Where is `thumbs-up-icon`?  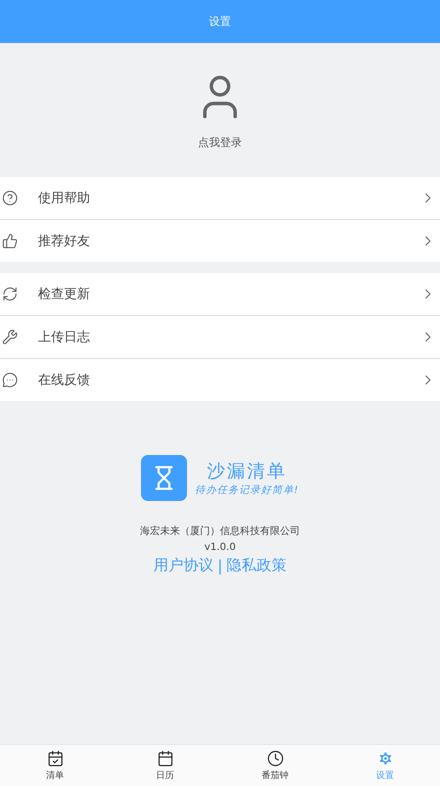 thumbs-up-icon is located at coordinates (10, 241).